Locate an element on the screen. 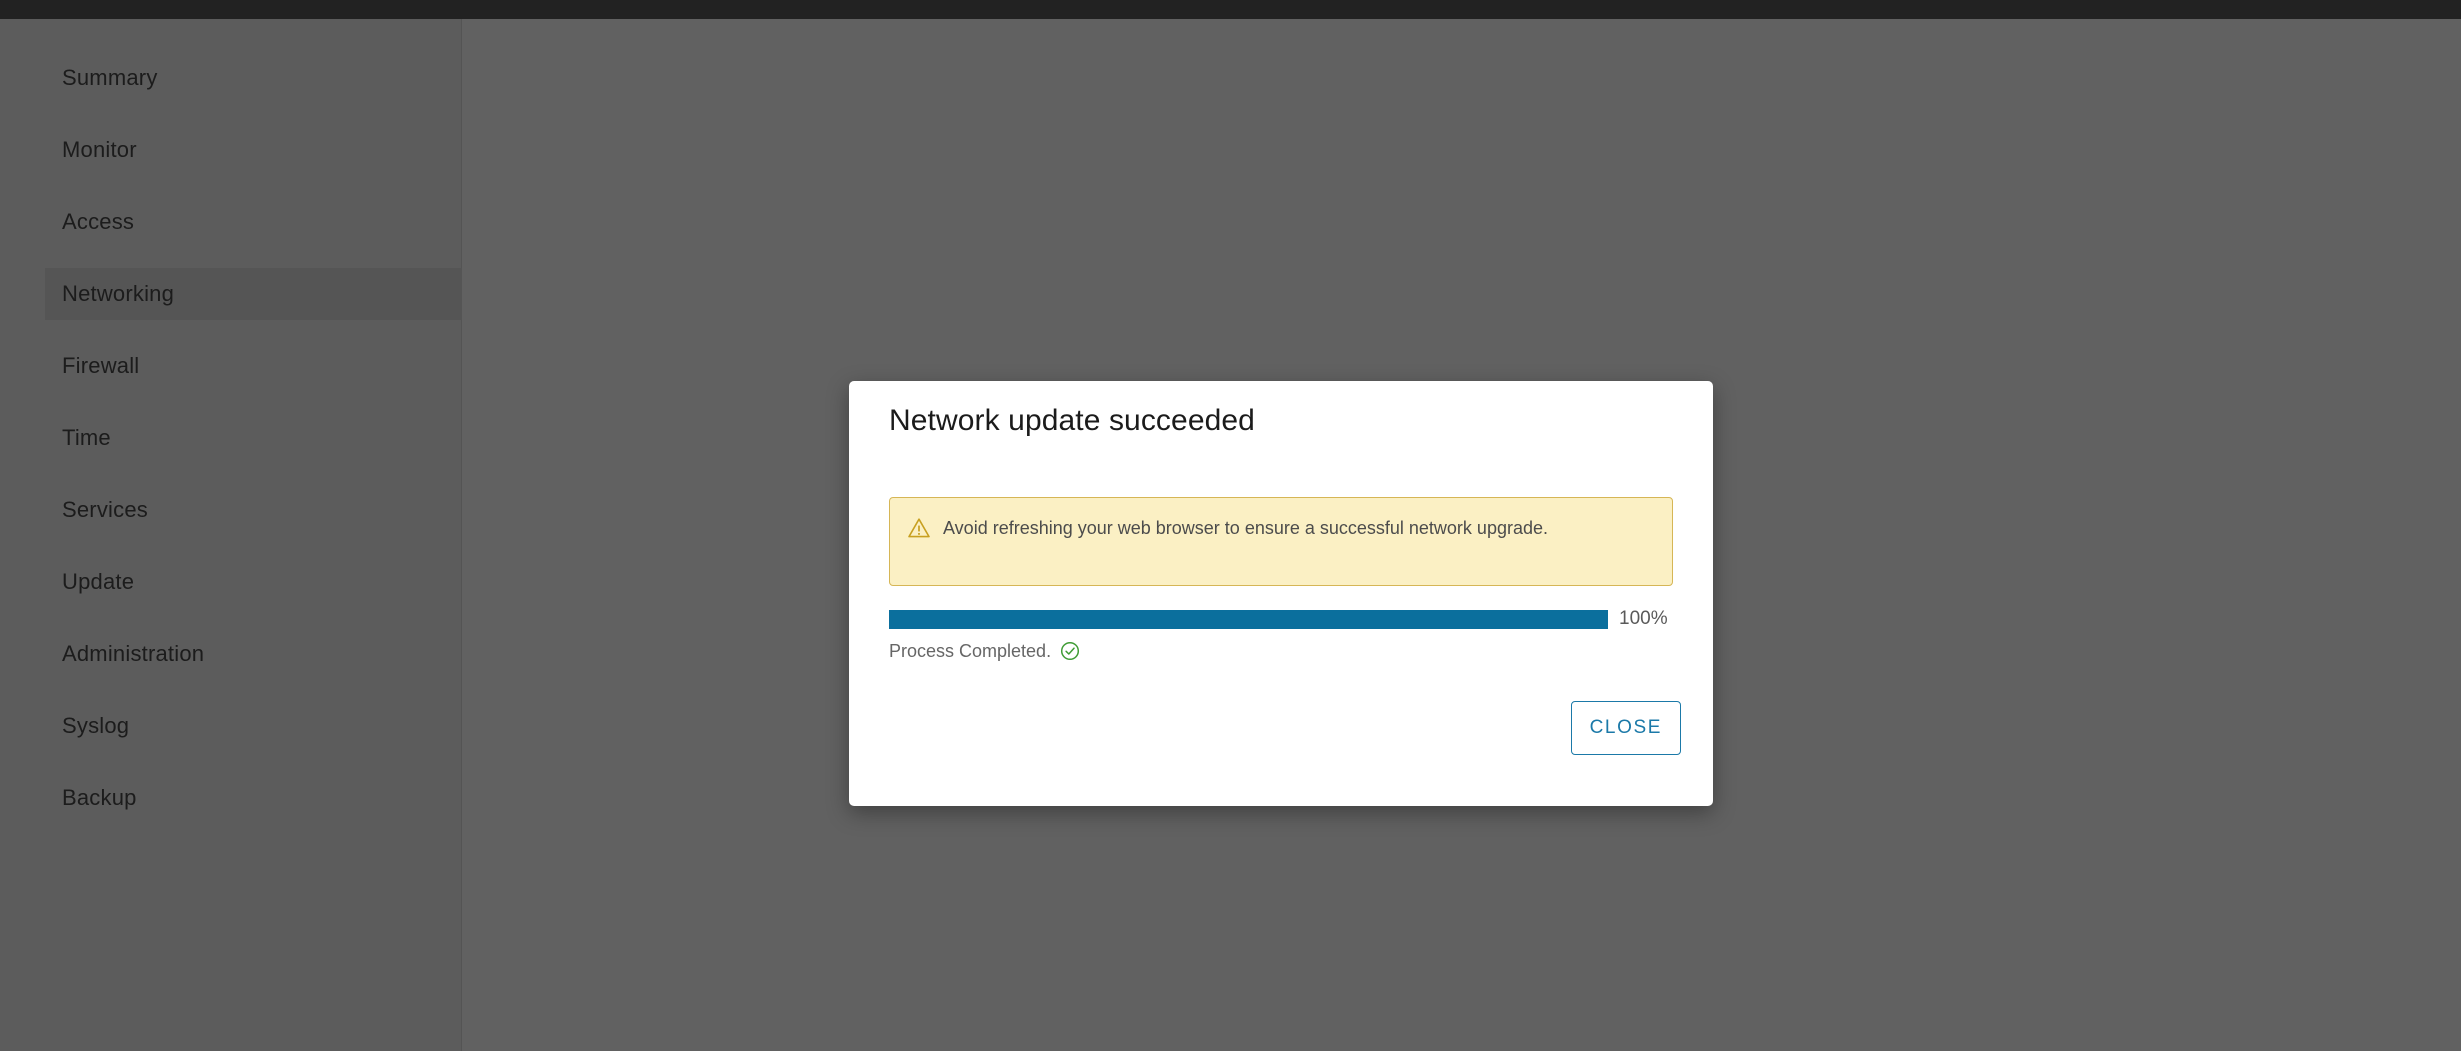  progress-row: 100% is located at coordinates (1281, 619).